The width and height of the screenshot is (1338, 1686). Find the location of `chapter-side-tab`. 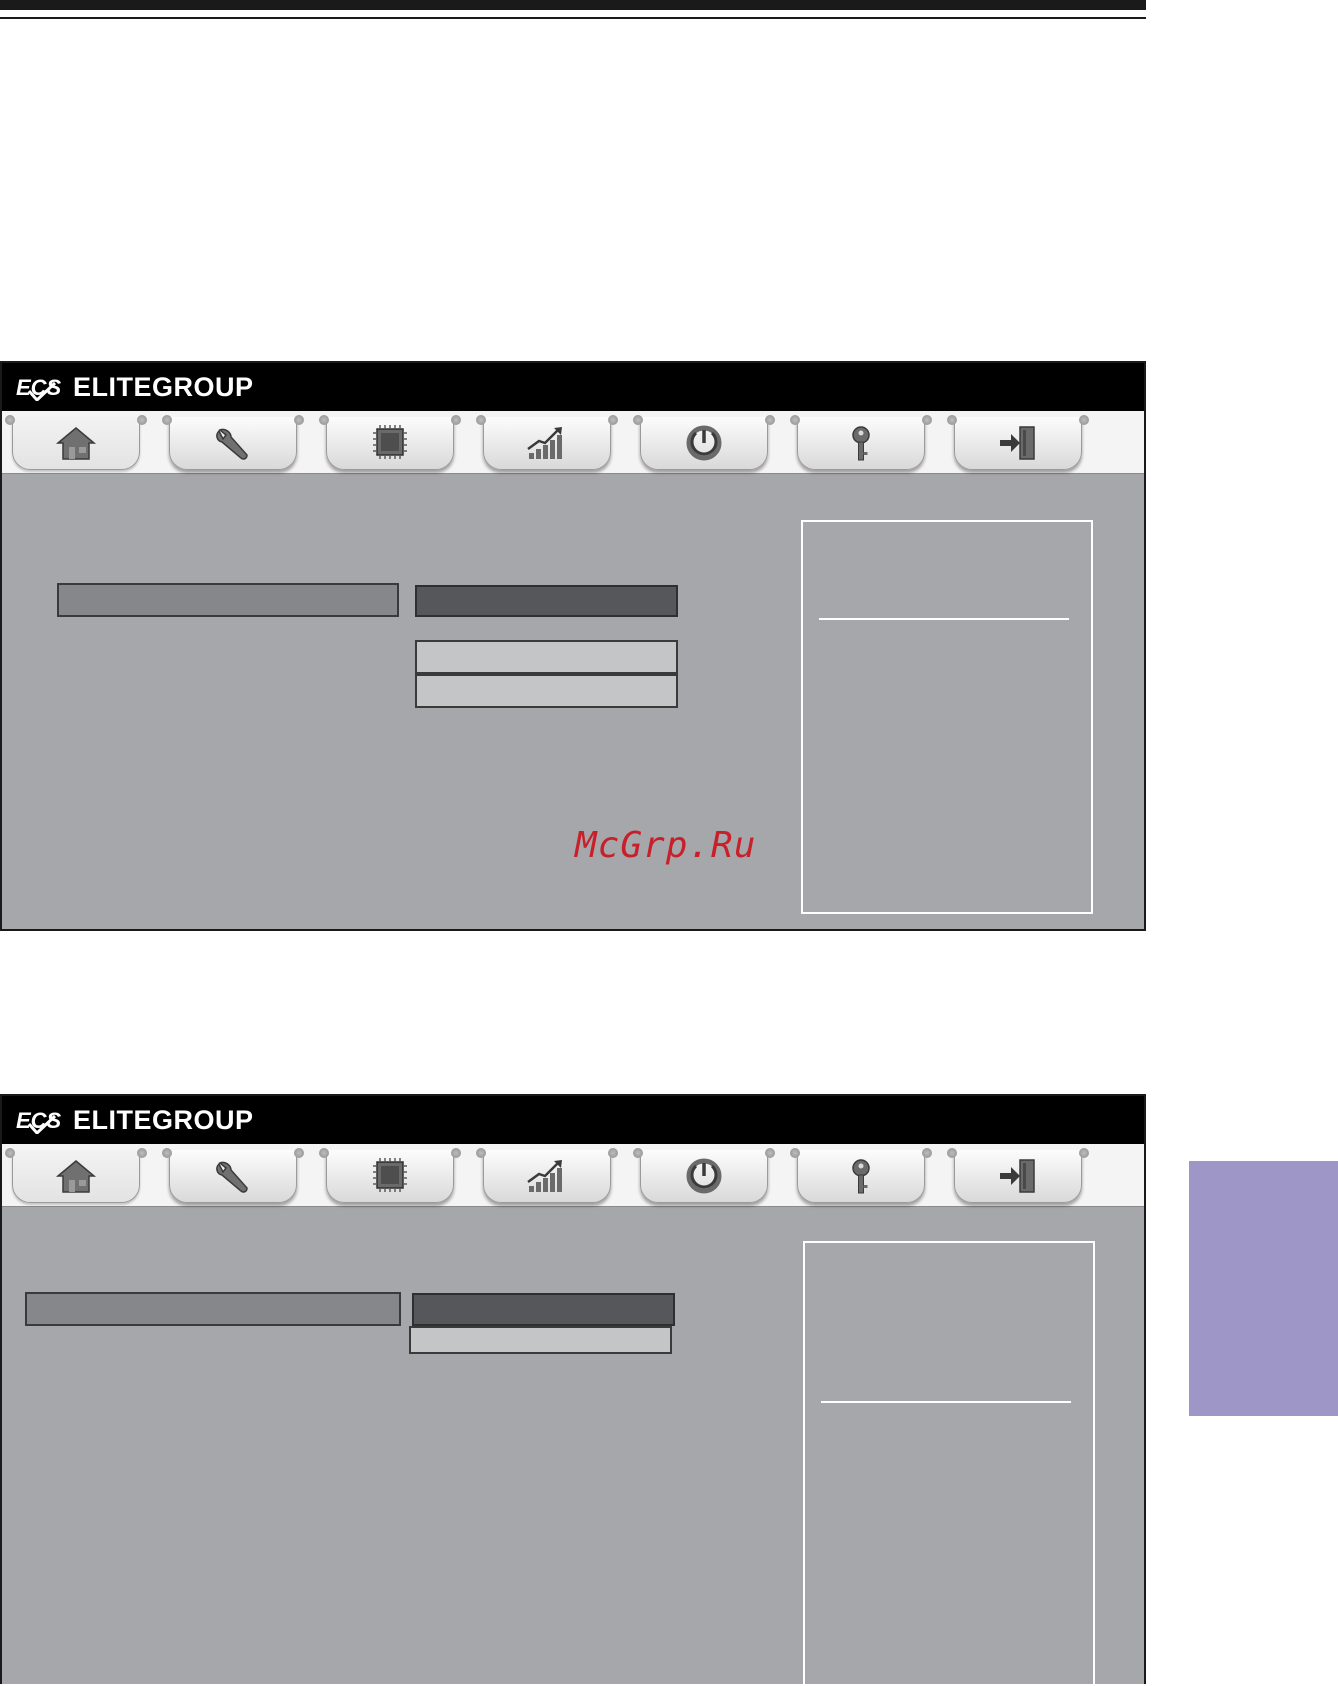

chapter-side-tab is located at coordinates (1263, 1288).